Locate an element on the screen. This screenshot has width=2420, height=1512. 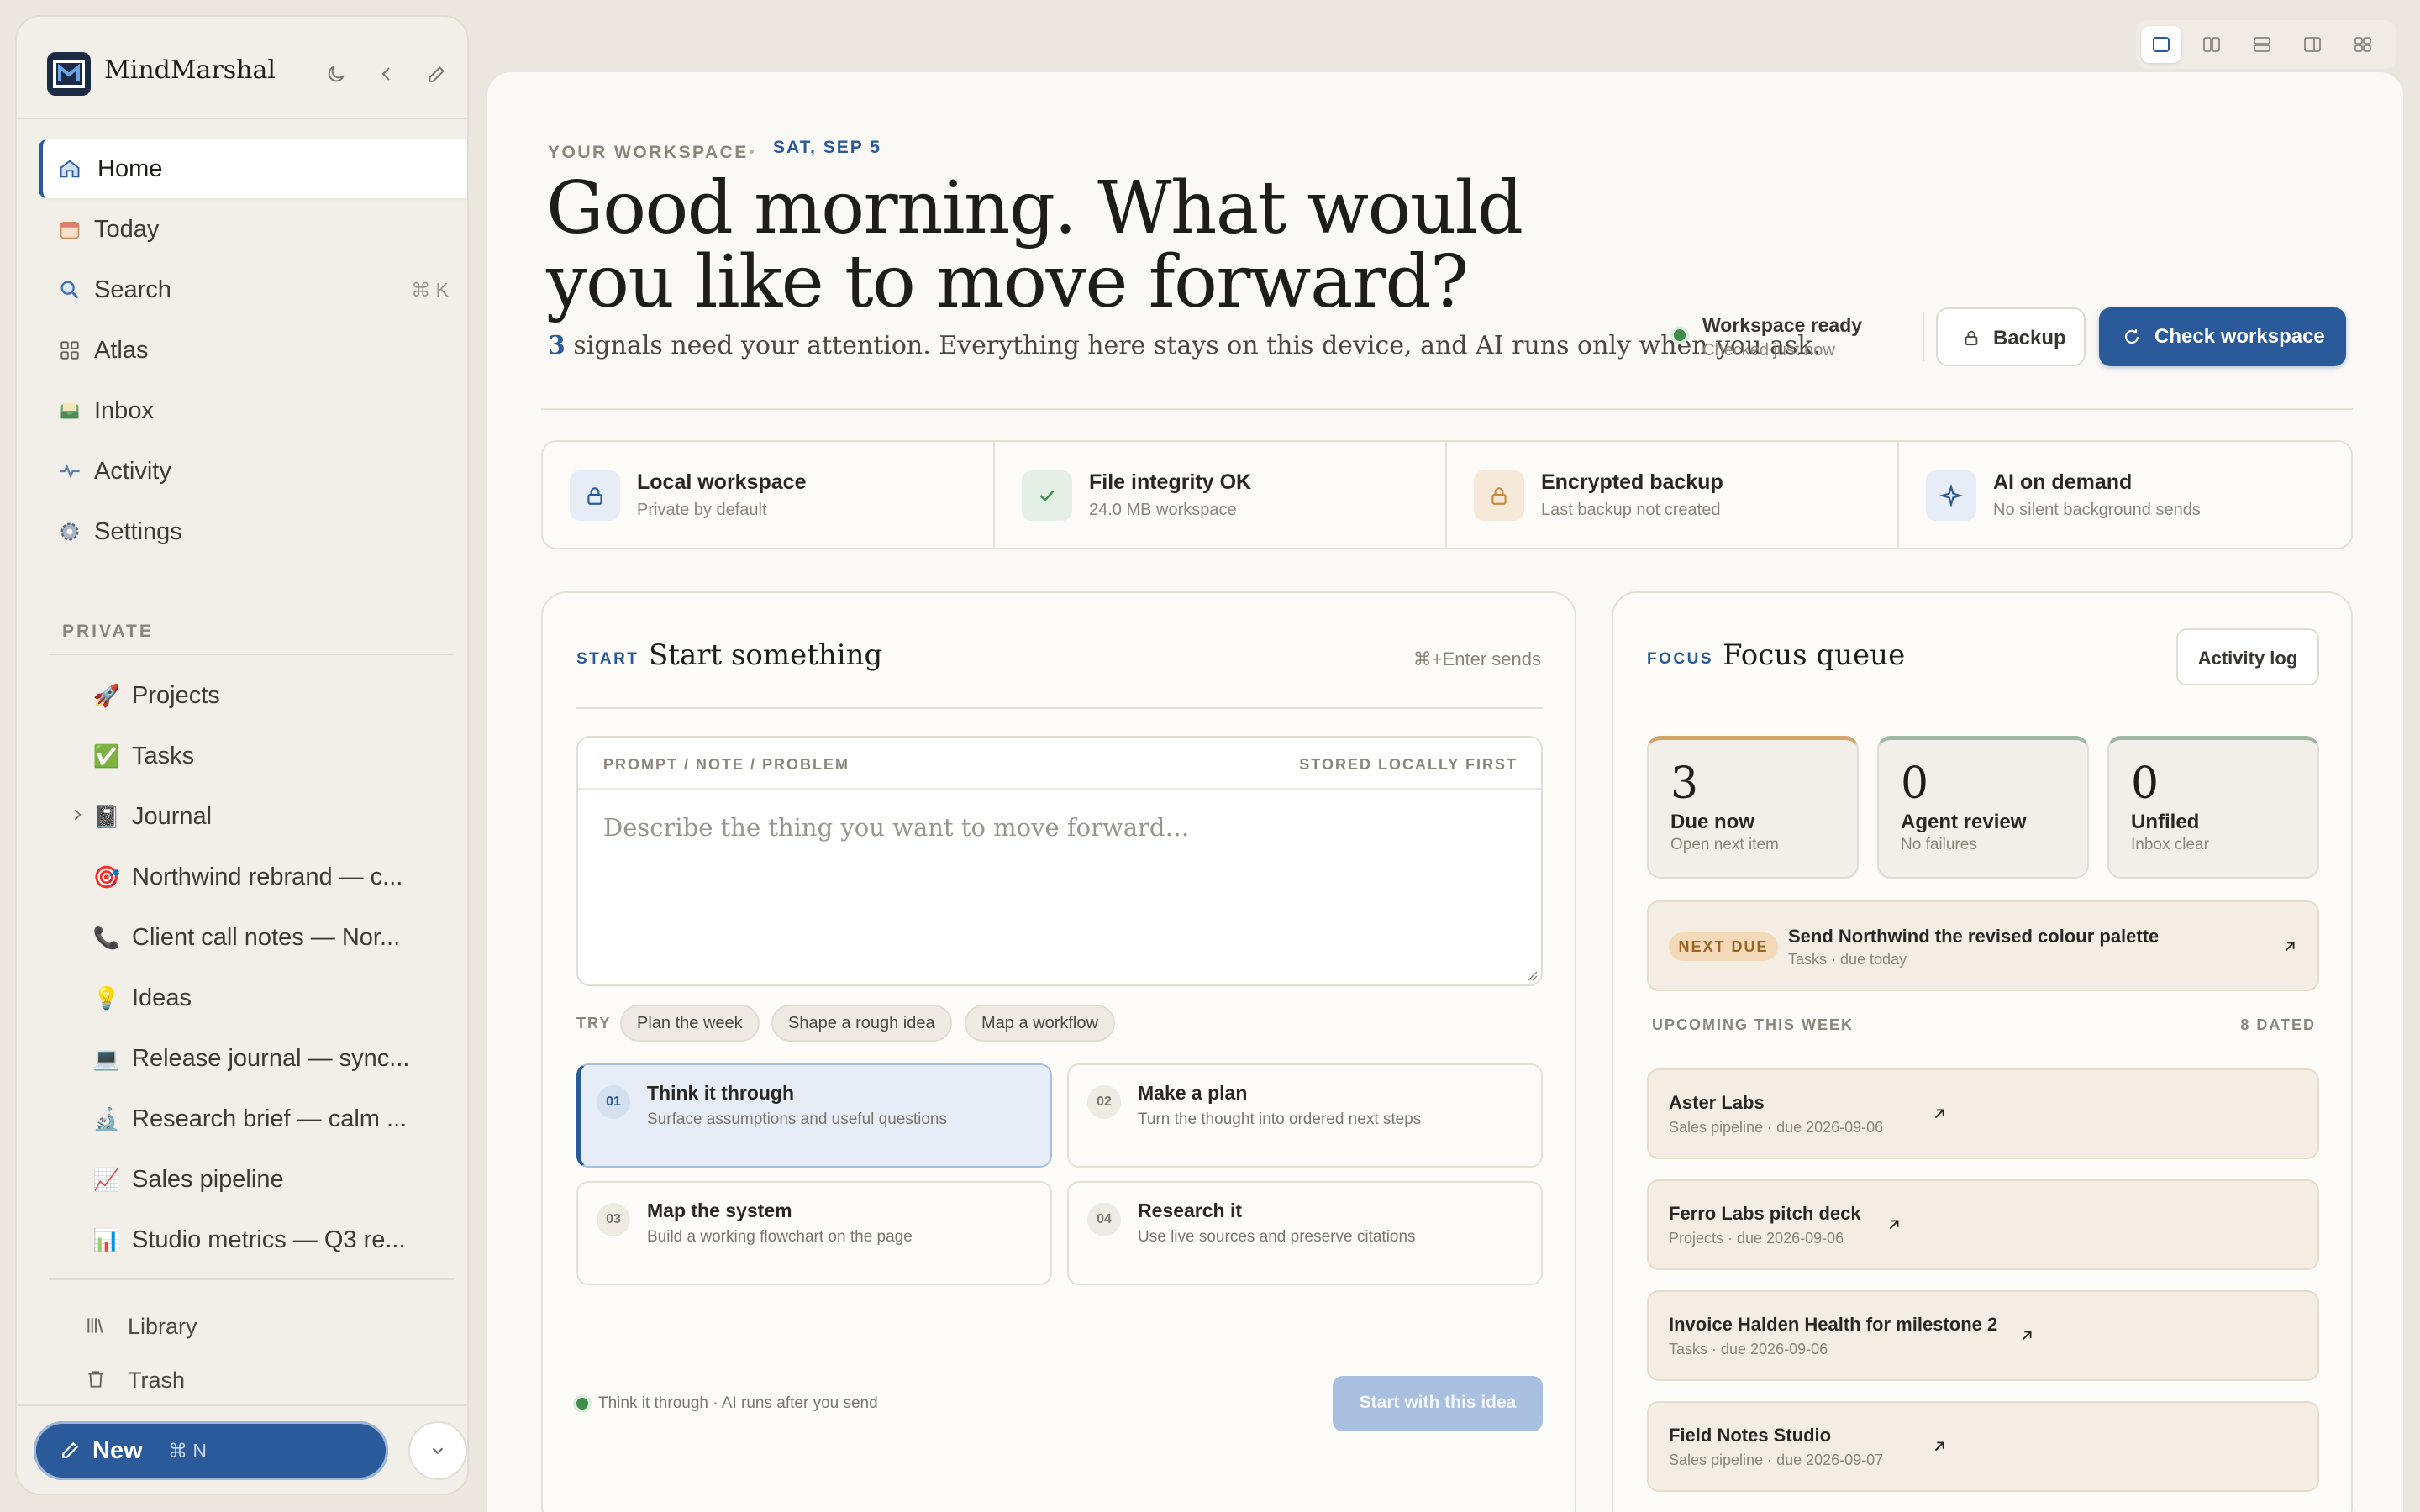
next-due-subtitle: Tasks · due today is located at coordinates (1848, 959).